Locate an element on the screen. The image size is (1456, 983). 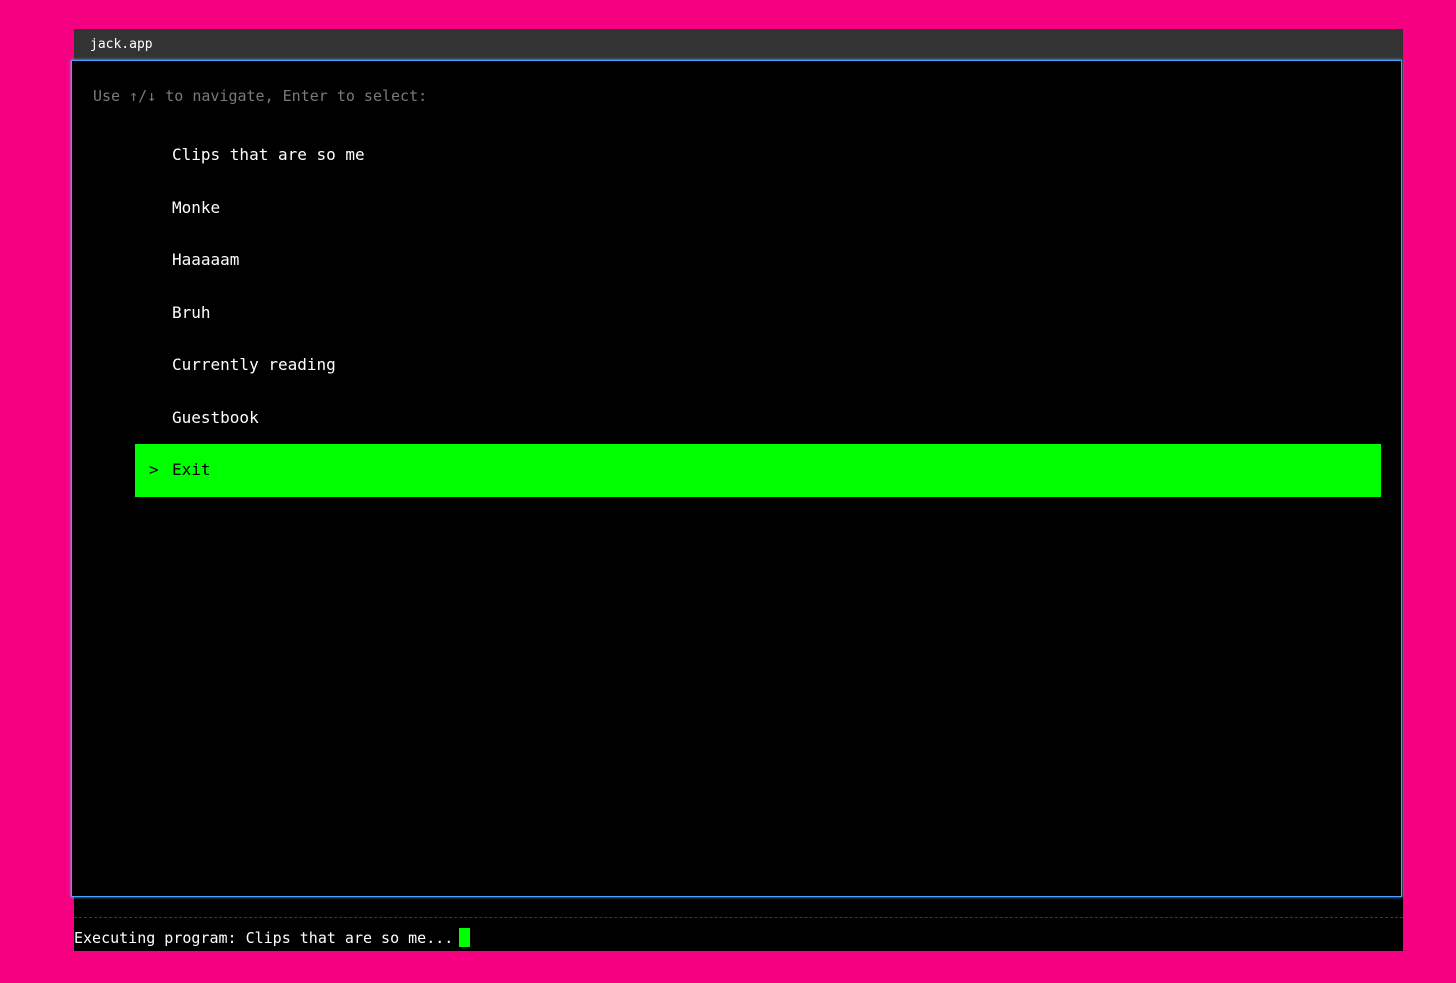
menu-item-currently-reading: > Currently reading is located at coordinates (758, 365).